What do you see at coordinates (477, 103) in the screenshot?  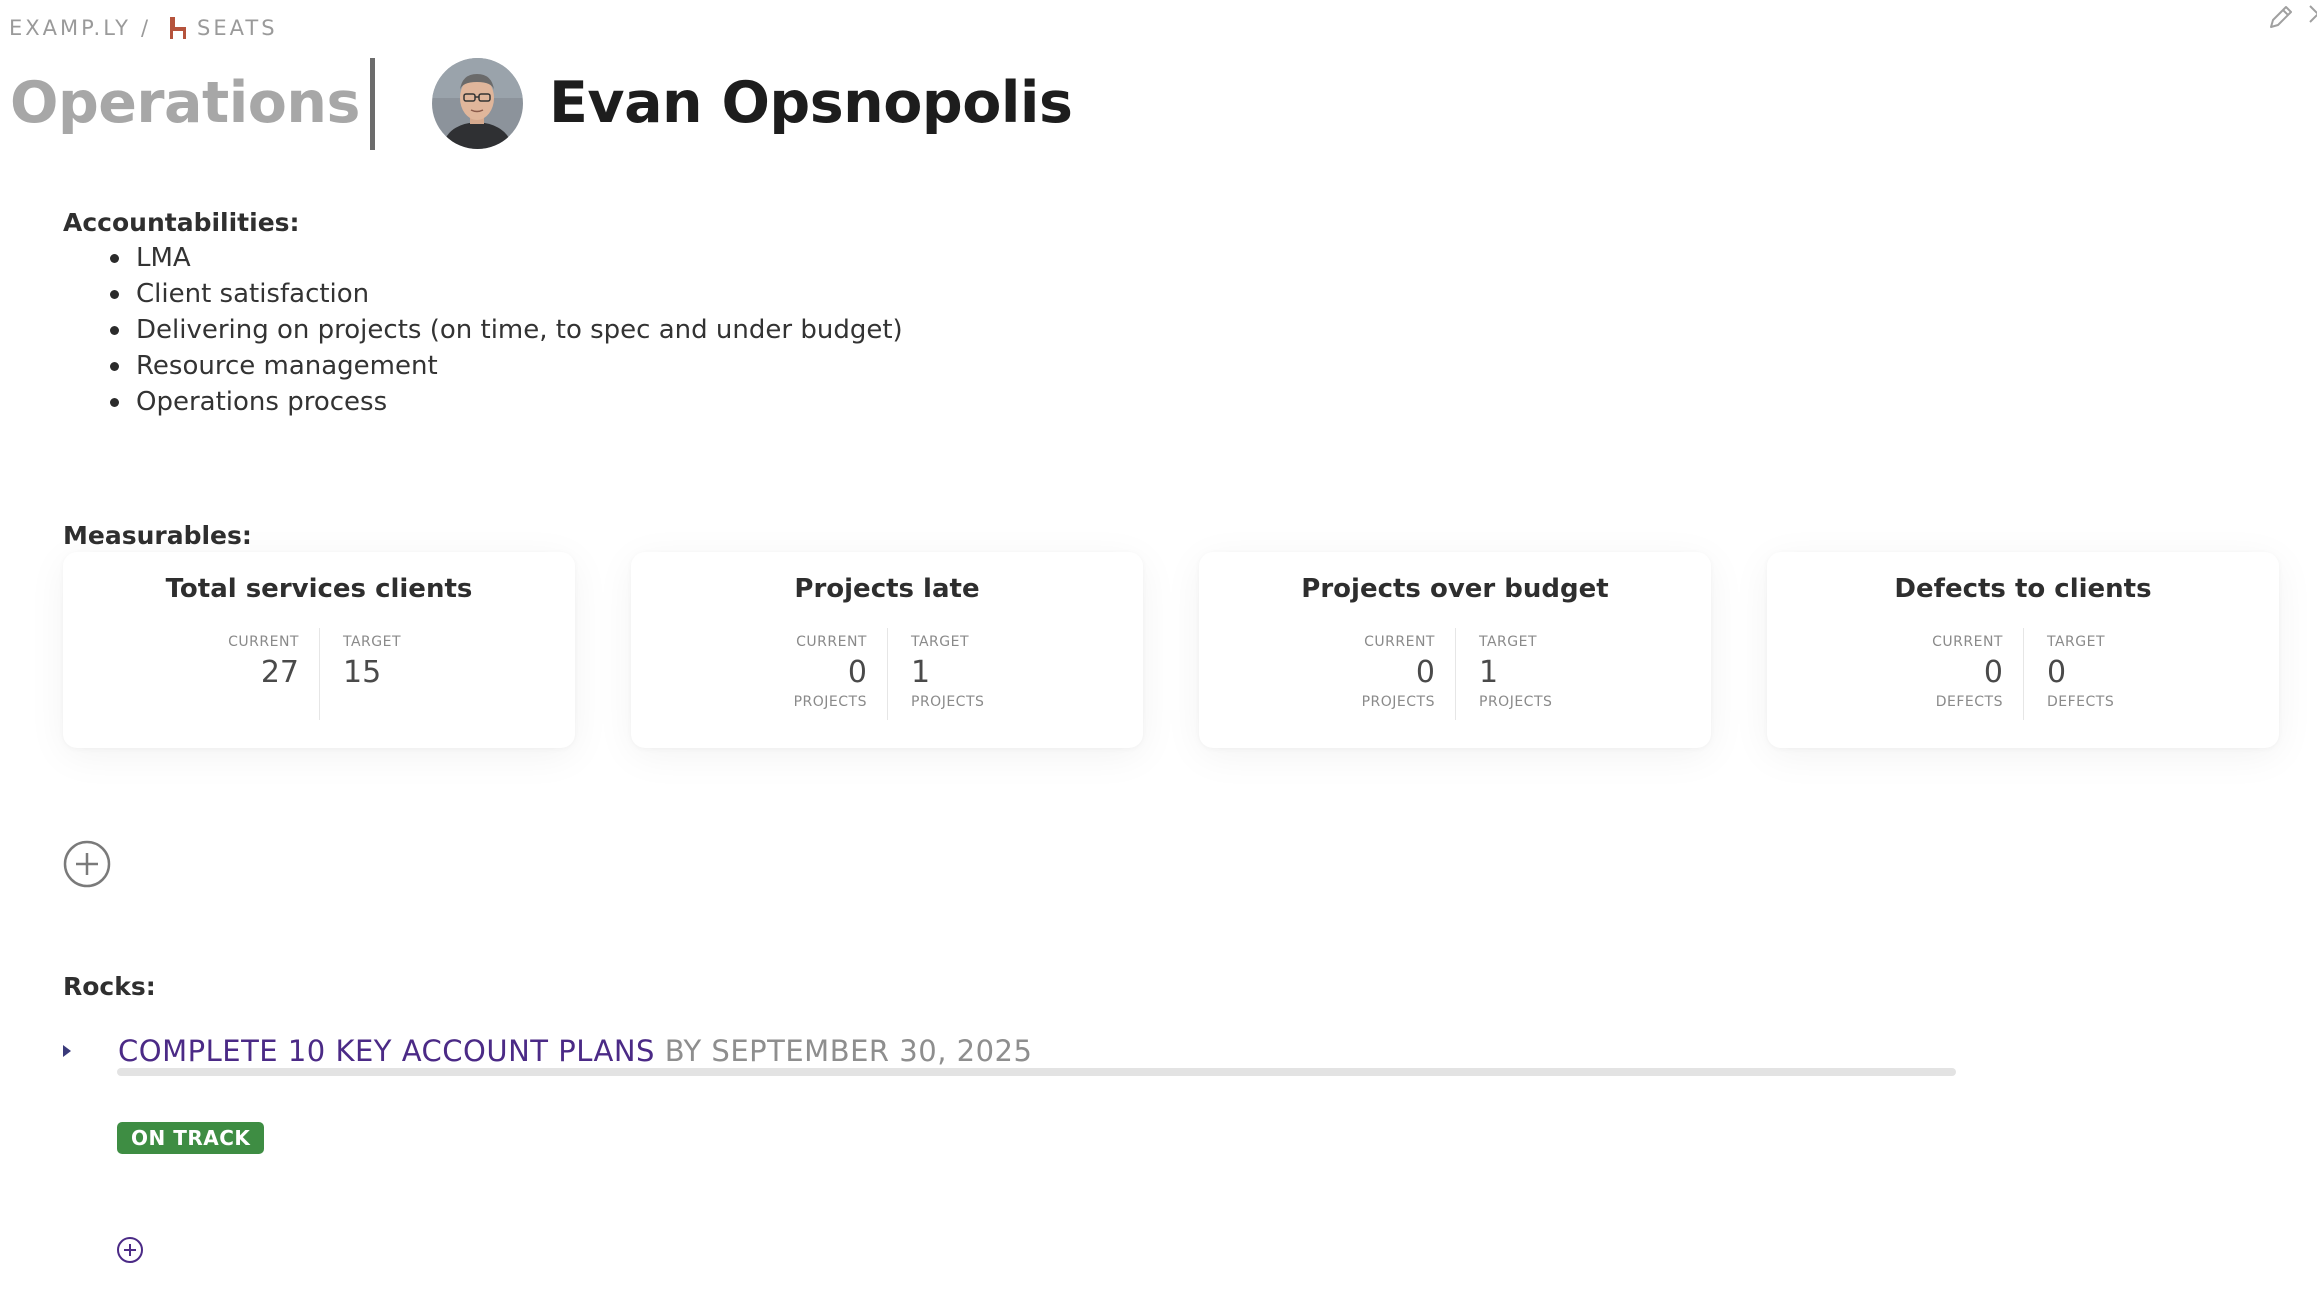 I see `avatar` at bounding box center [477, 103].